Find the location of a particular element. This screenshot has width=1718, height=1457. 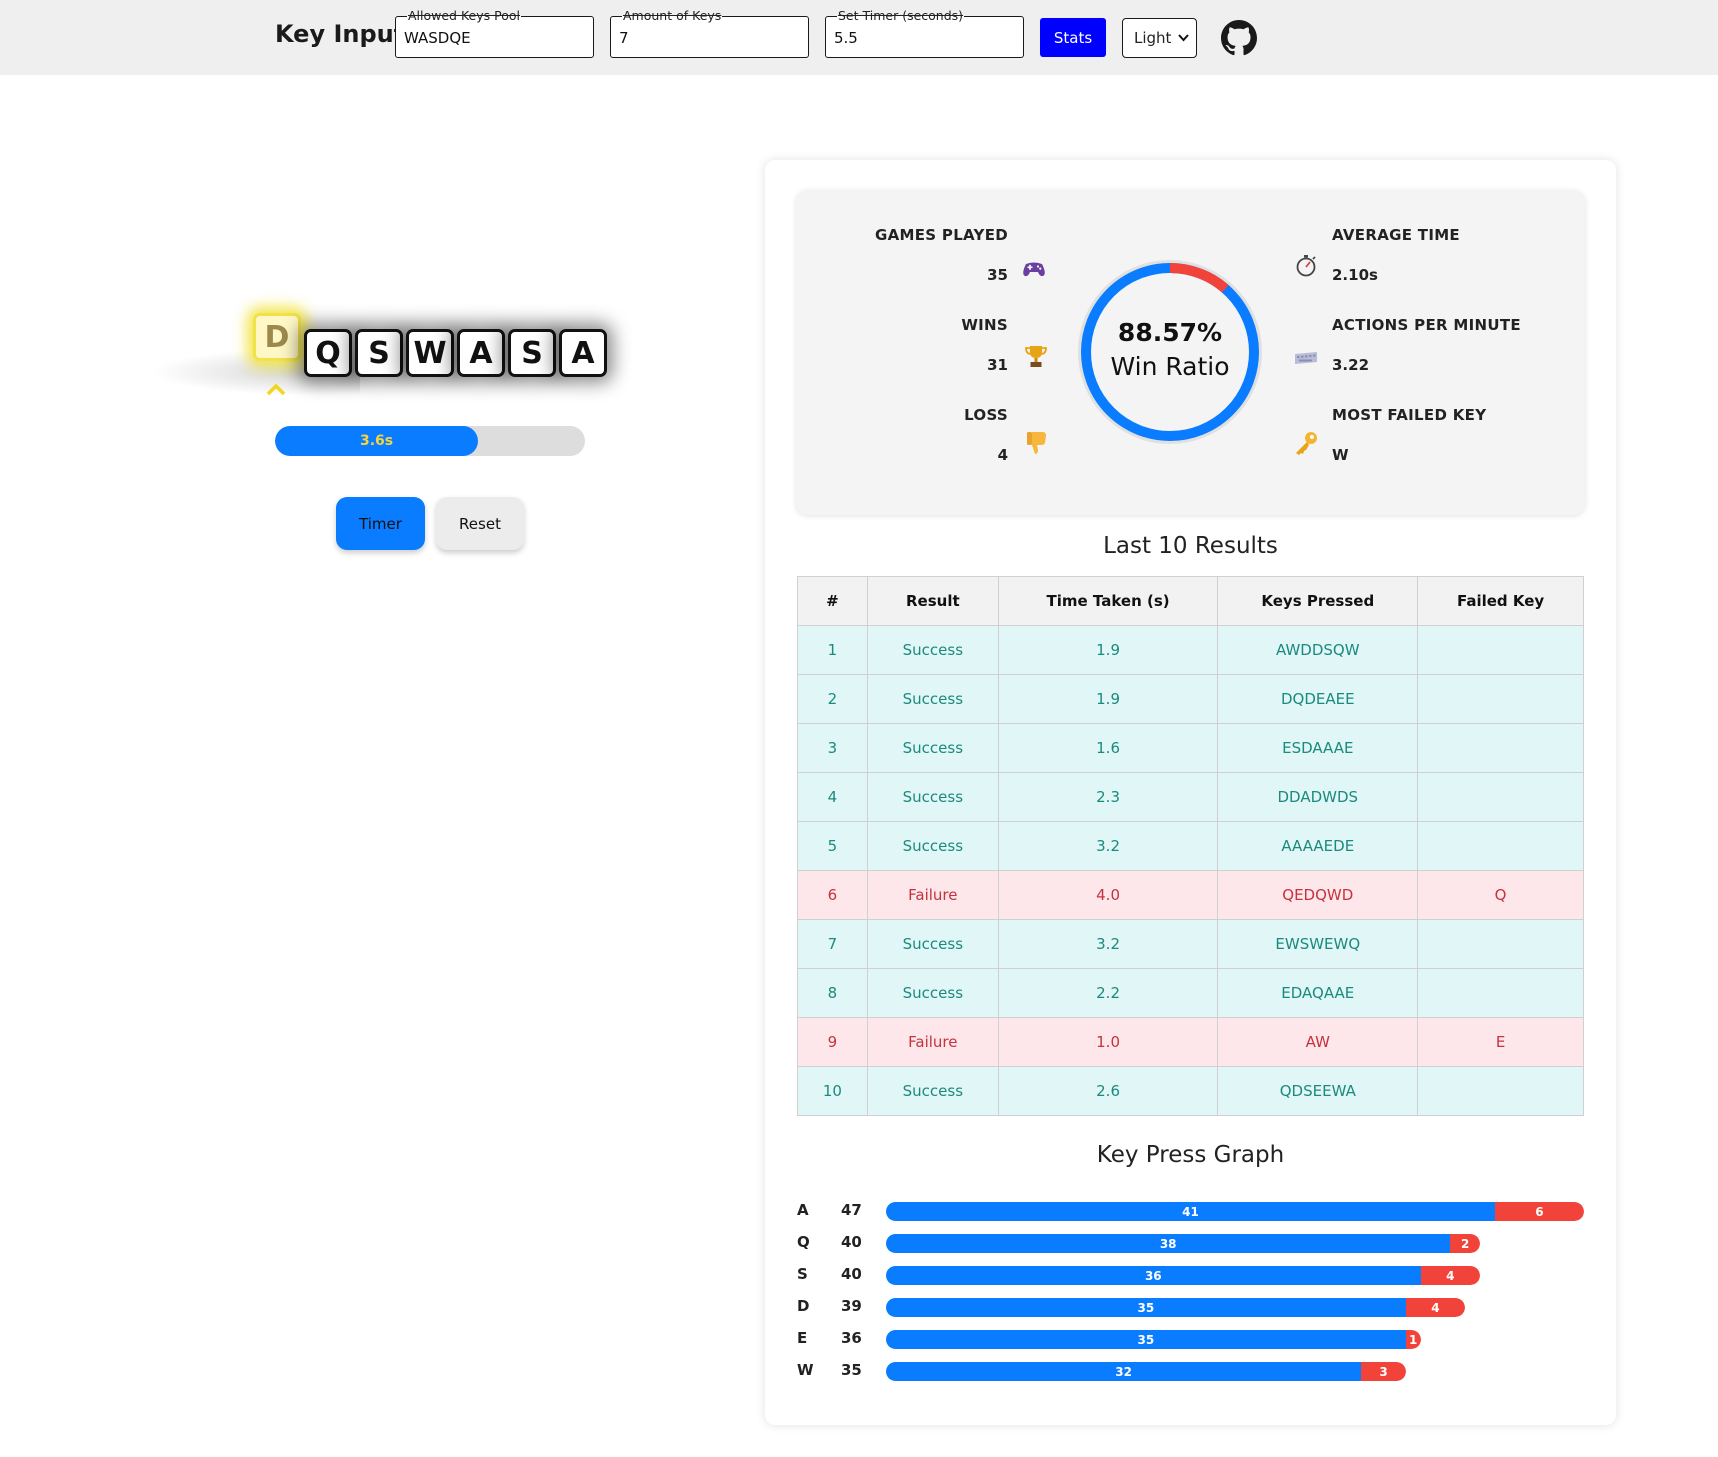

set-timer-input is located at coordinates (924, 38).